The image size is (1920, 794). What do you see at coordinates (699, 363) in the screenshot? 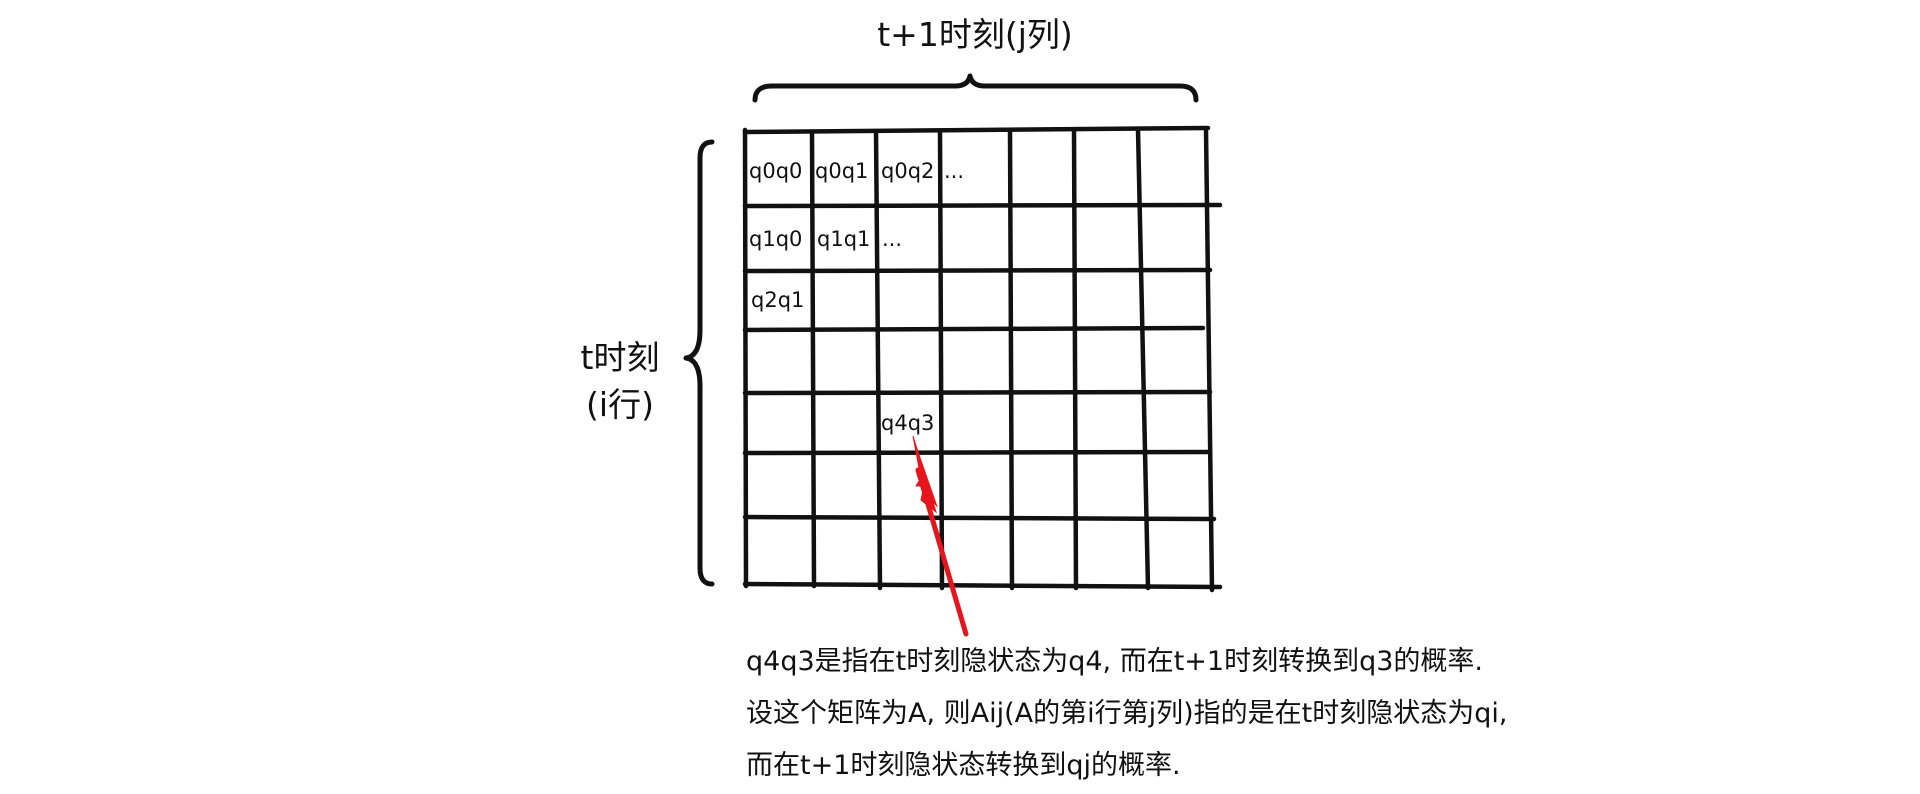
I see `left-brace` at bounding box center [699, 363].